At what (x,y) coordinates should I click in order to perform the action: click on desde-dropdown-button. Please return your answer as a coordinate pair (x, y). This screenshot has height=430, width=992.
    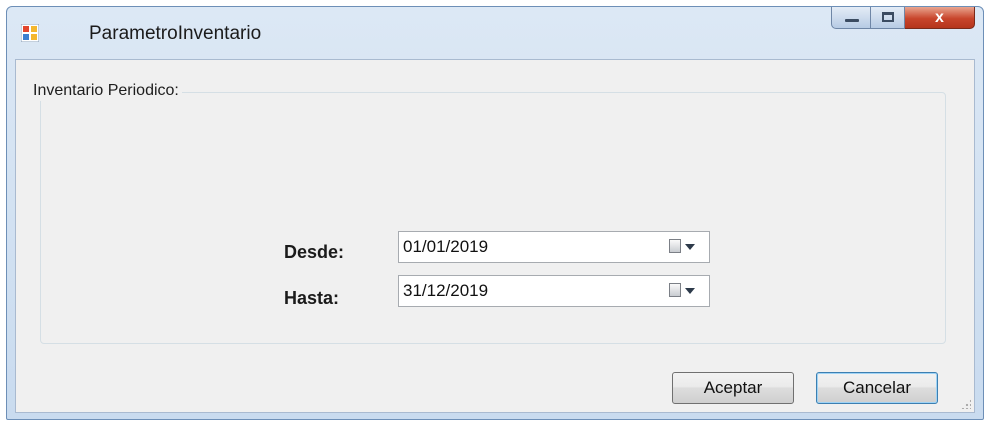
    Looking at the image, I should click on (686, 247).